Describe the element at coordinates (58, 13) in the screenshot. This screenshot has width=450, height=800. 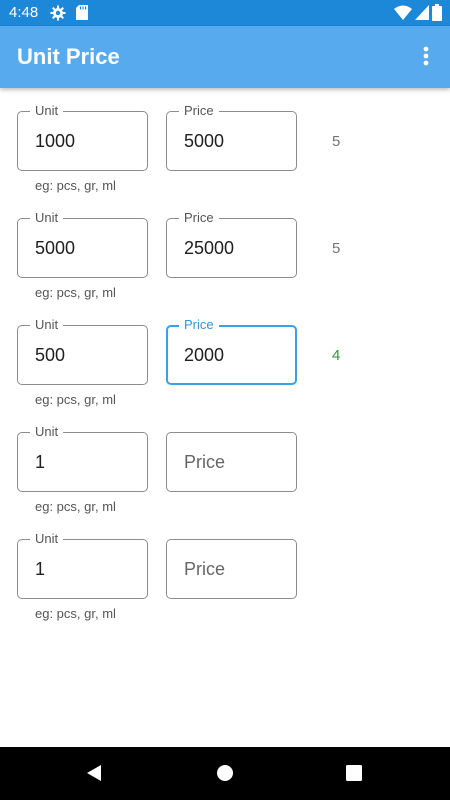
I see `settings-gear-icon` at that location.